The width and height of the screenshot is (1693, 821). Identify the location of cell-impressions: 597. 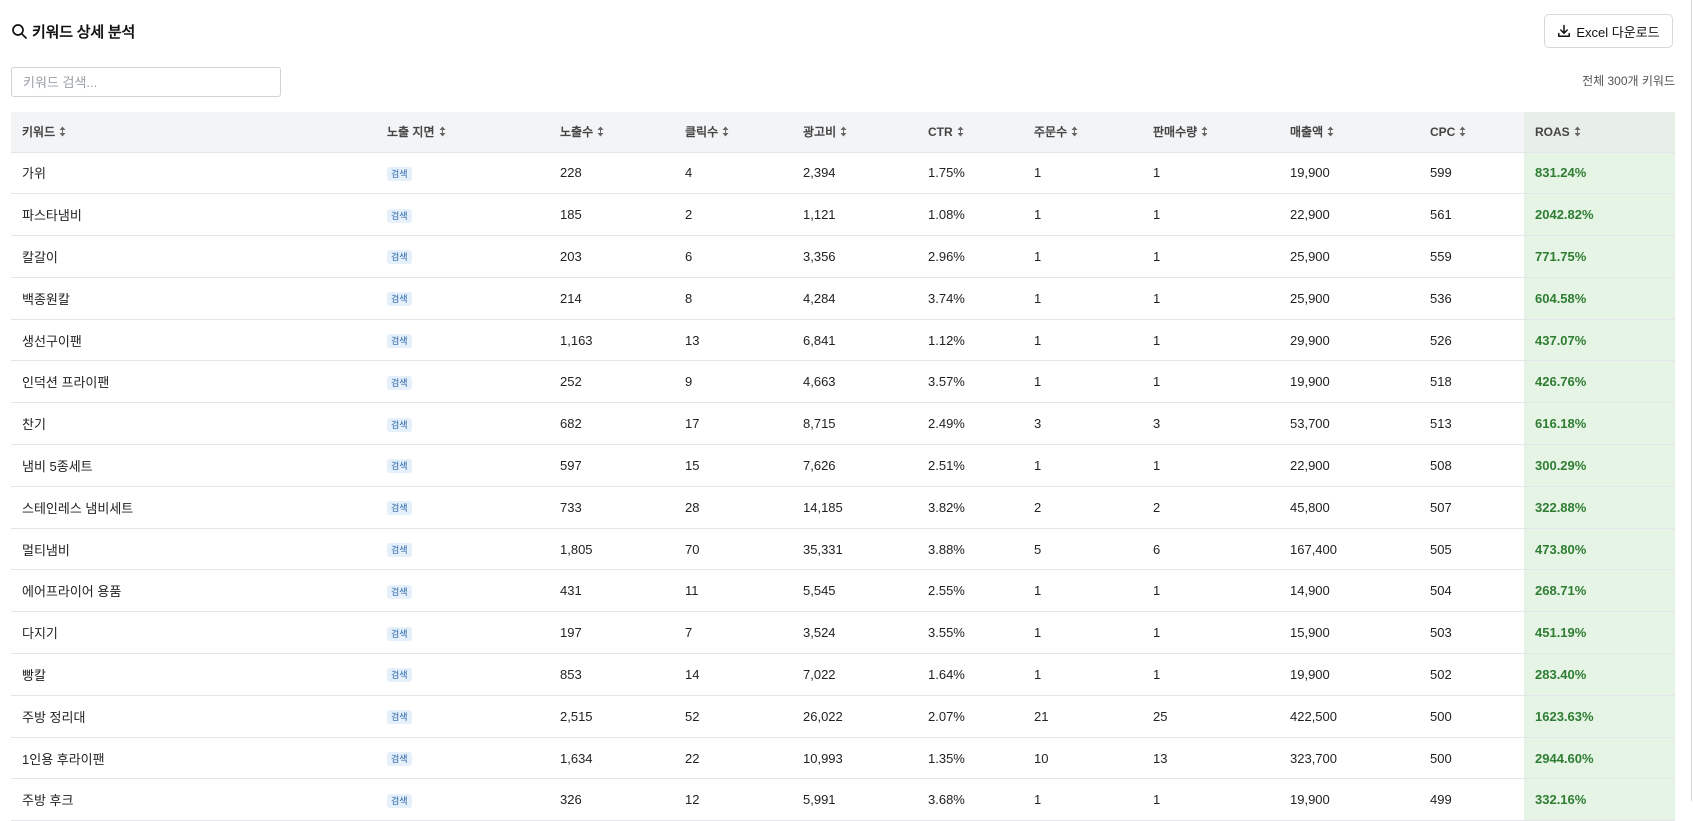
(611, 465).